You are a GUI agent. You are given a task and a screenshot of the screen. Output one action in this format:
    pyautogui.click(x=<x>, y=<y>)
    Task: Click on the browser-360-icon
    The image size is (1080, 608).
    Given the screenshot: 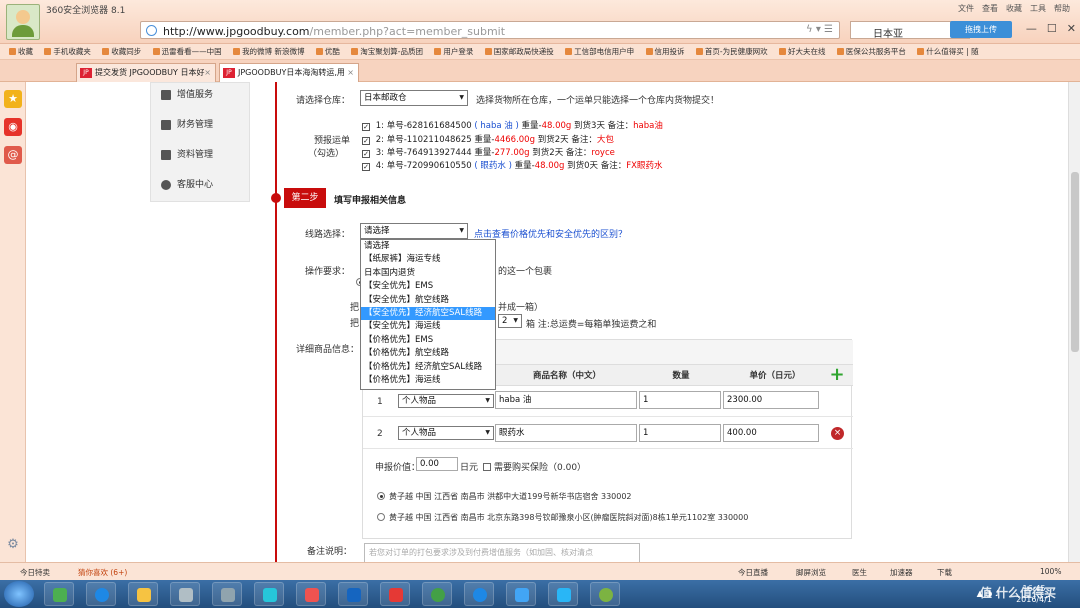 What is the action you would take?
    pyautogui.click(x=437, y=594)
    